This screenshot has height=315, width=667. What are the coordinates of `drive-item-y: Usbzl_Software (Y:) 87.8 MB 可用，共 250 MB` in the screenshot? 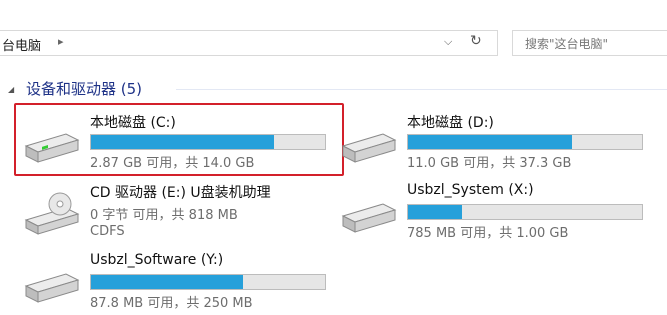 It's located at (177, 282).